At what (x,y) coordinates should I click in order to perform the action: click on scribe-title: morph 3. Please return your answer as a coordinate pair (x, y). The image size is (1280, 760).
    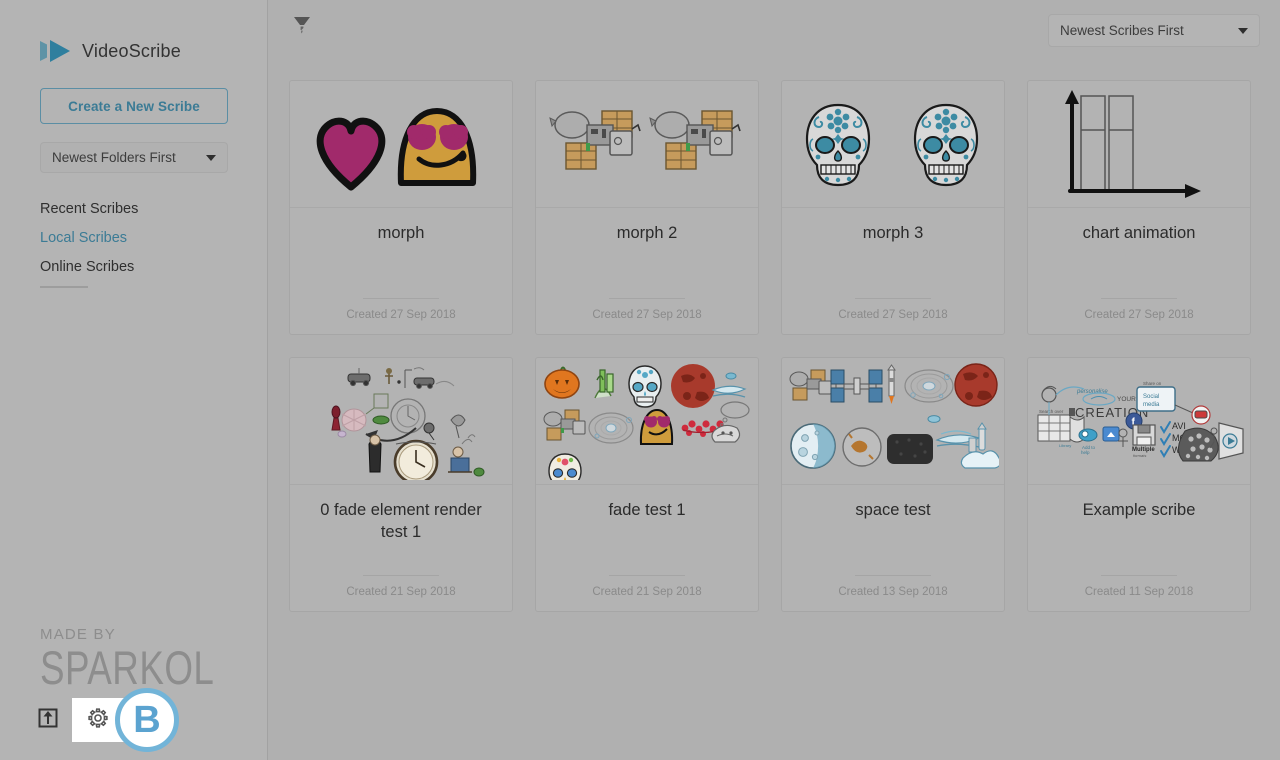
    Looking at the image, I should click on (893, 233).